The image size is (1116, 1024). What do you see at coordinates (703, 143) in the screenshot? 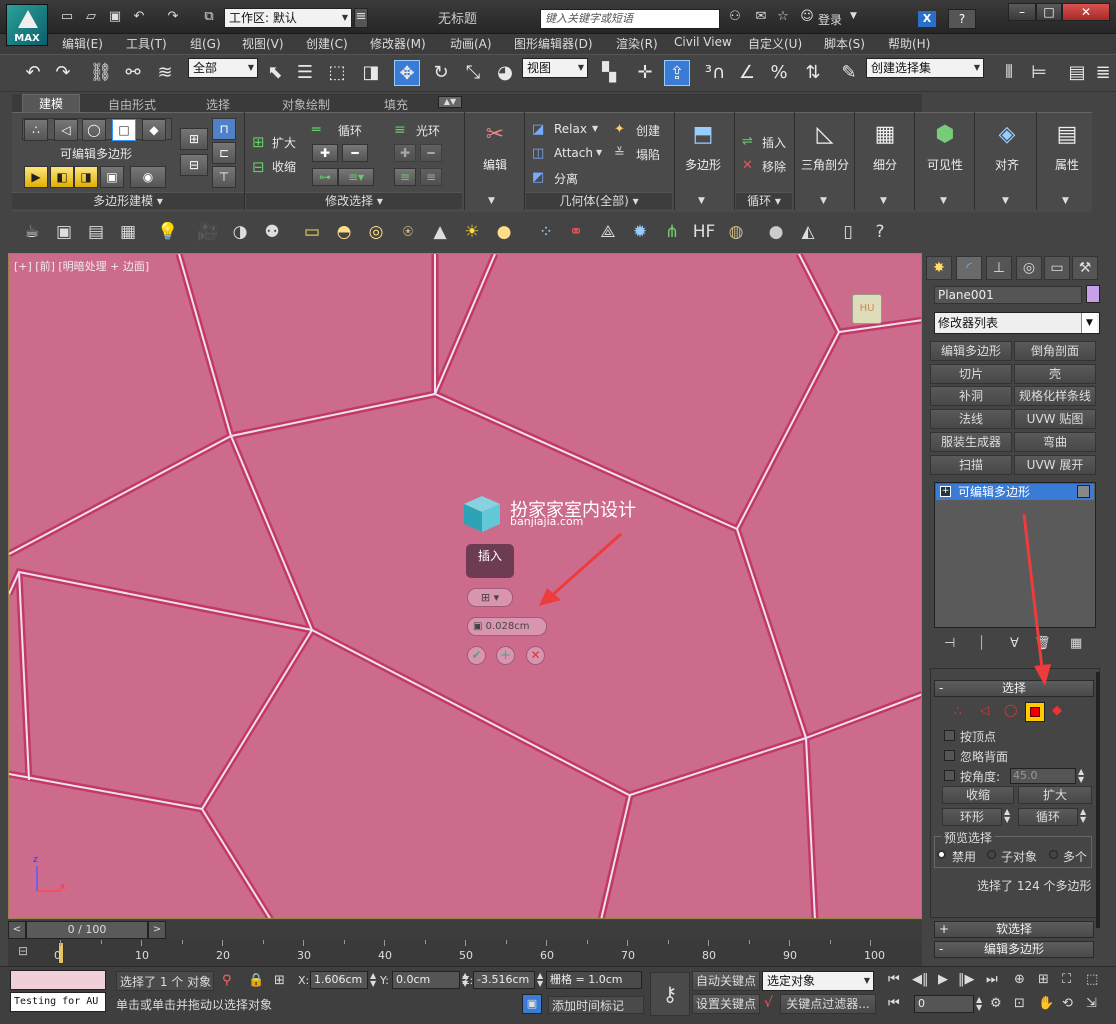
I see `polygons-panel-button: ⬒ 多边形` at bounding box center [703, 143].